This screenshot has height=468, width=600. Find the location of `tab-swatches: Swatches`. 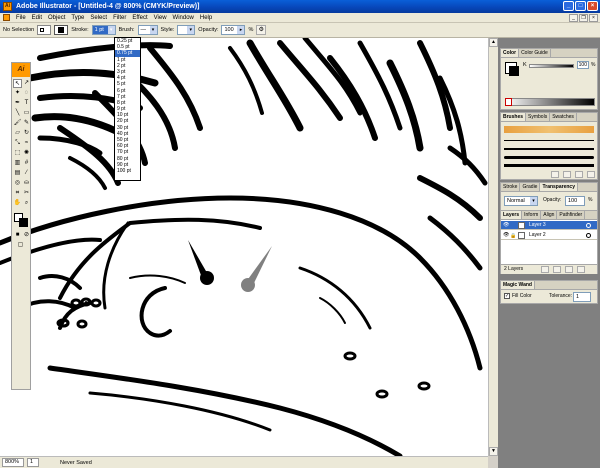

tab-swatches: Swatches is located at coordinates (563, 117).